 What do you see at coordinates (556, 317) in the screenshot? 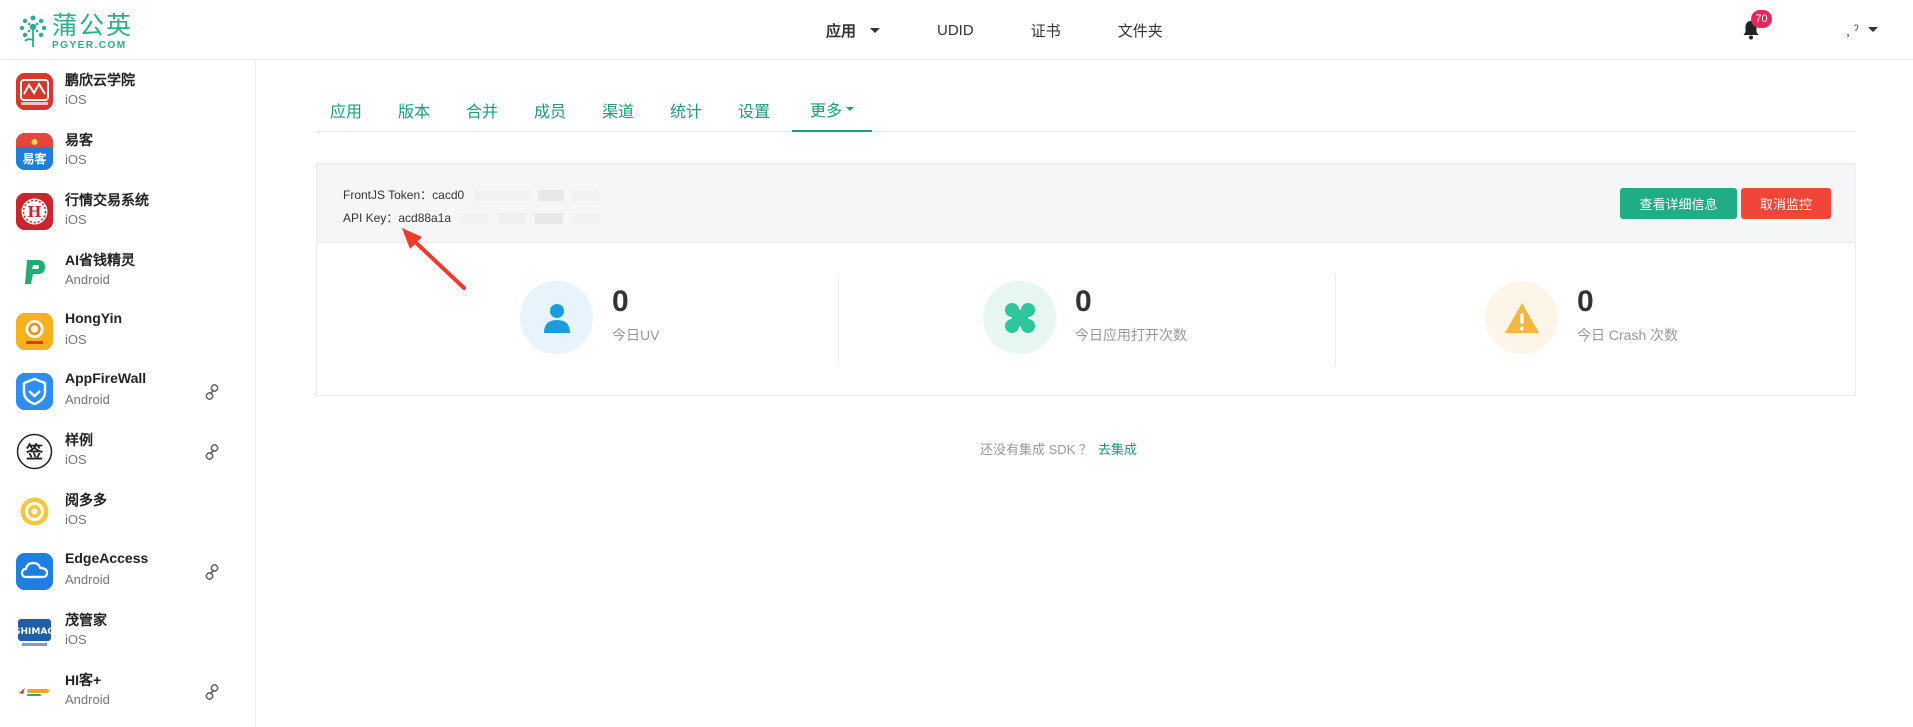
I see `user-icon` at bounding box center [556, 317].